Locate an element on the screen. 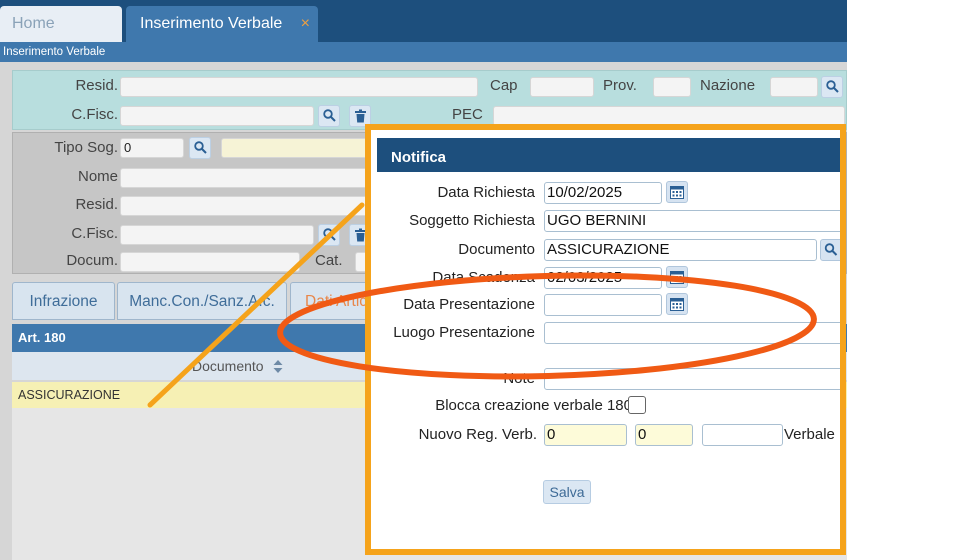 The height and width of the screenshot is (560, 966). nome-label: Nome is located at coordinates (97, 176).